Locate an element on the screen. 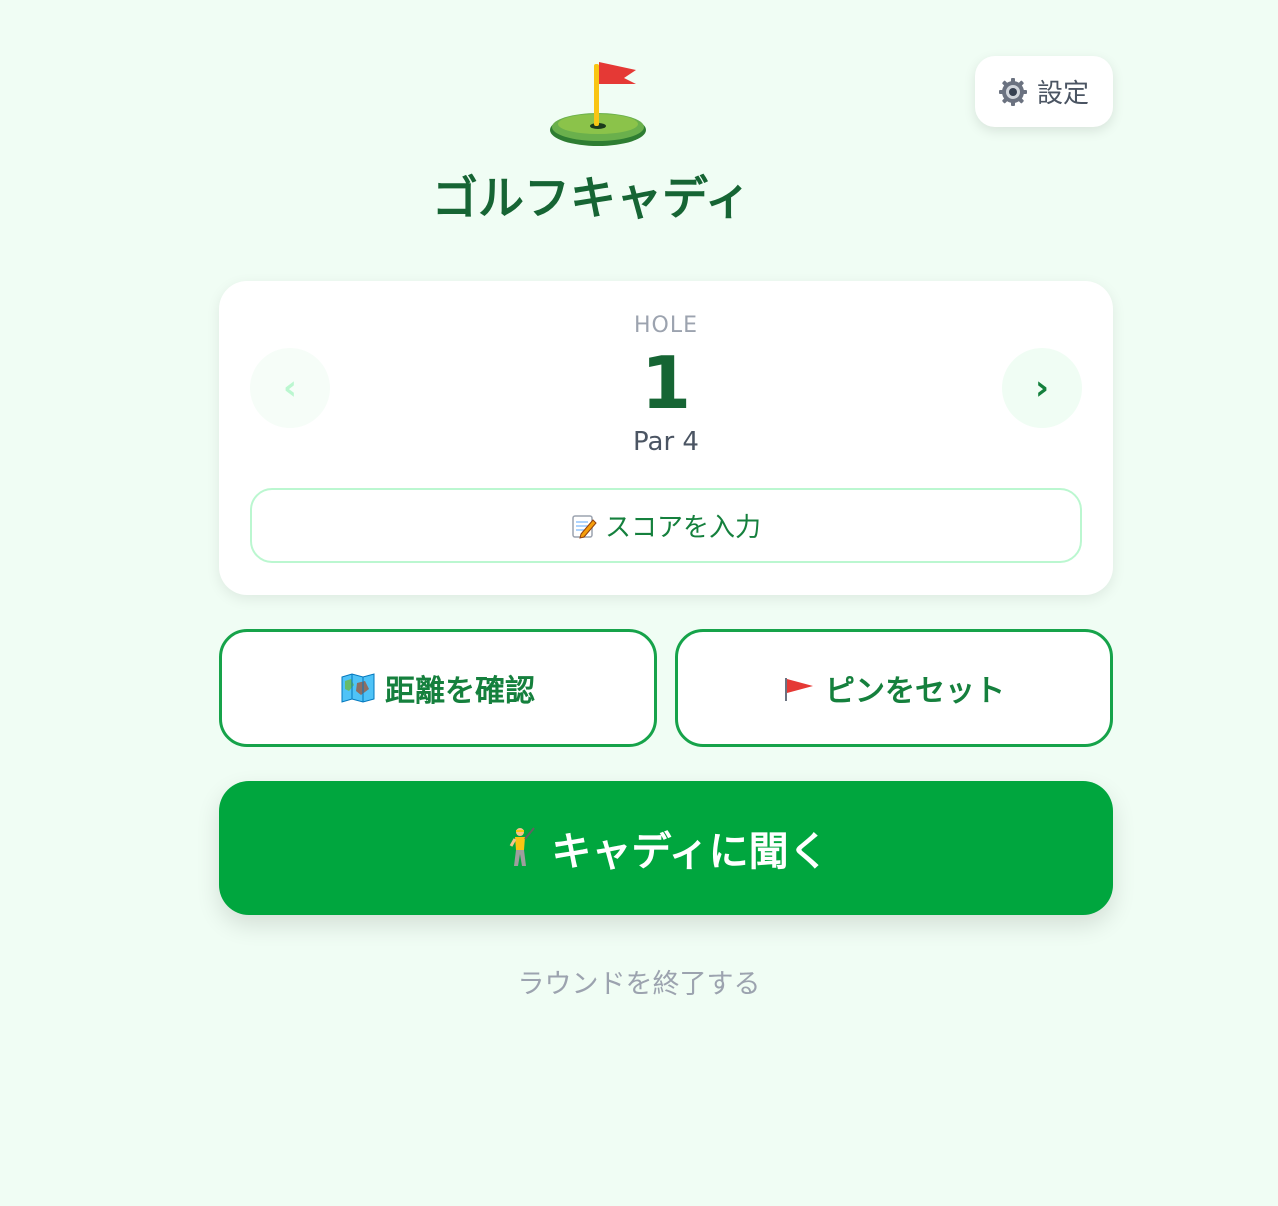  enter-score-button: スコアを入力 is located at coordinates (666, 525).